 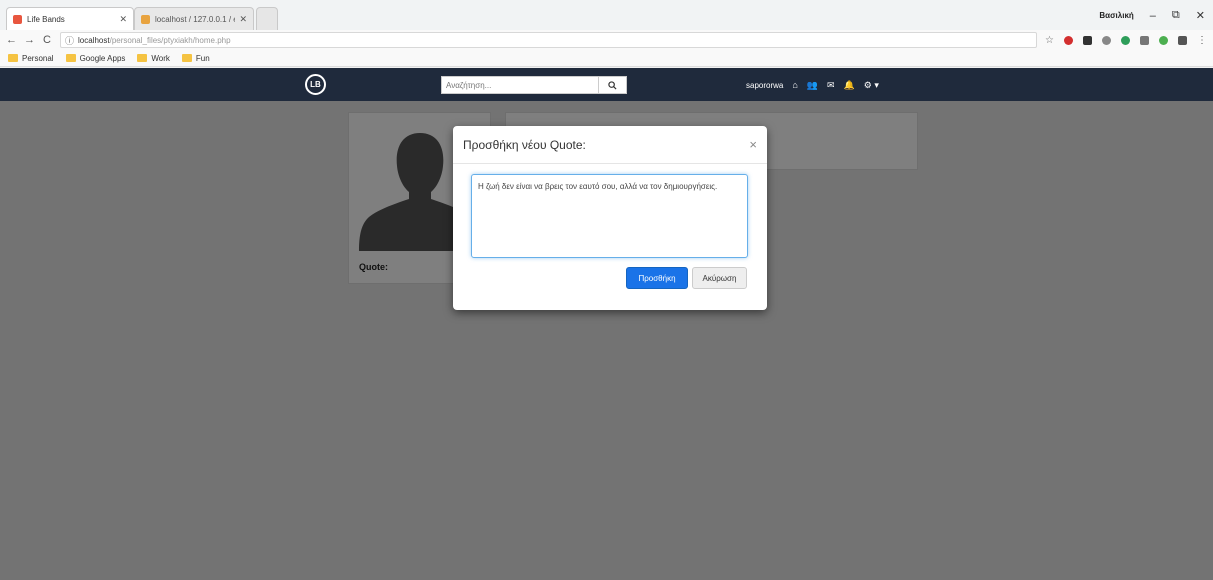 I want to click on browser-profile-name: Βασιλική, so click(x=1116, y=15).